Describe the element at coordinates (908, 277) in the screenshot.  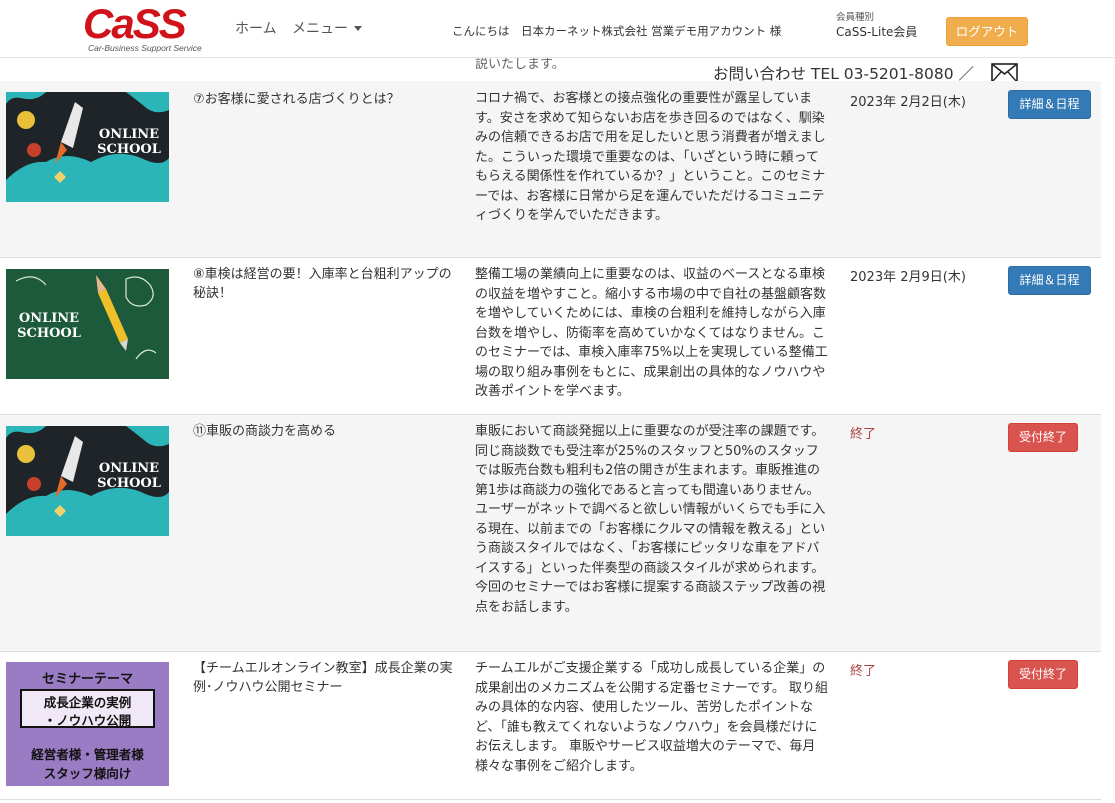
I see `seminar-date: 2023年 2月9日(木)` at that location.